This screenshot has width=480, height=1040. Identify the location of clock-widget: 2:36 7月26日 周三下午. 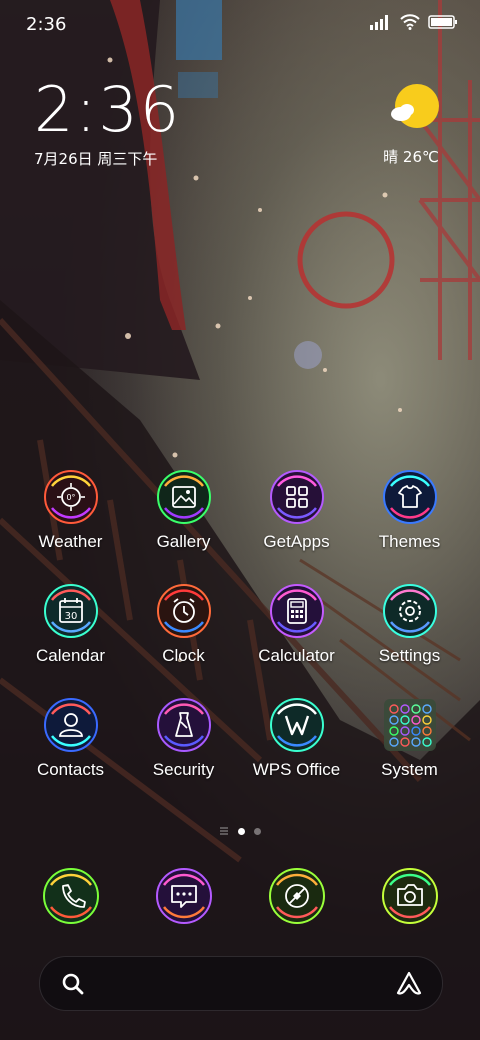
(107, 123).